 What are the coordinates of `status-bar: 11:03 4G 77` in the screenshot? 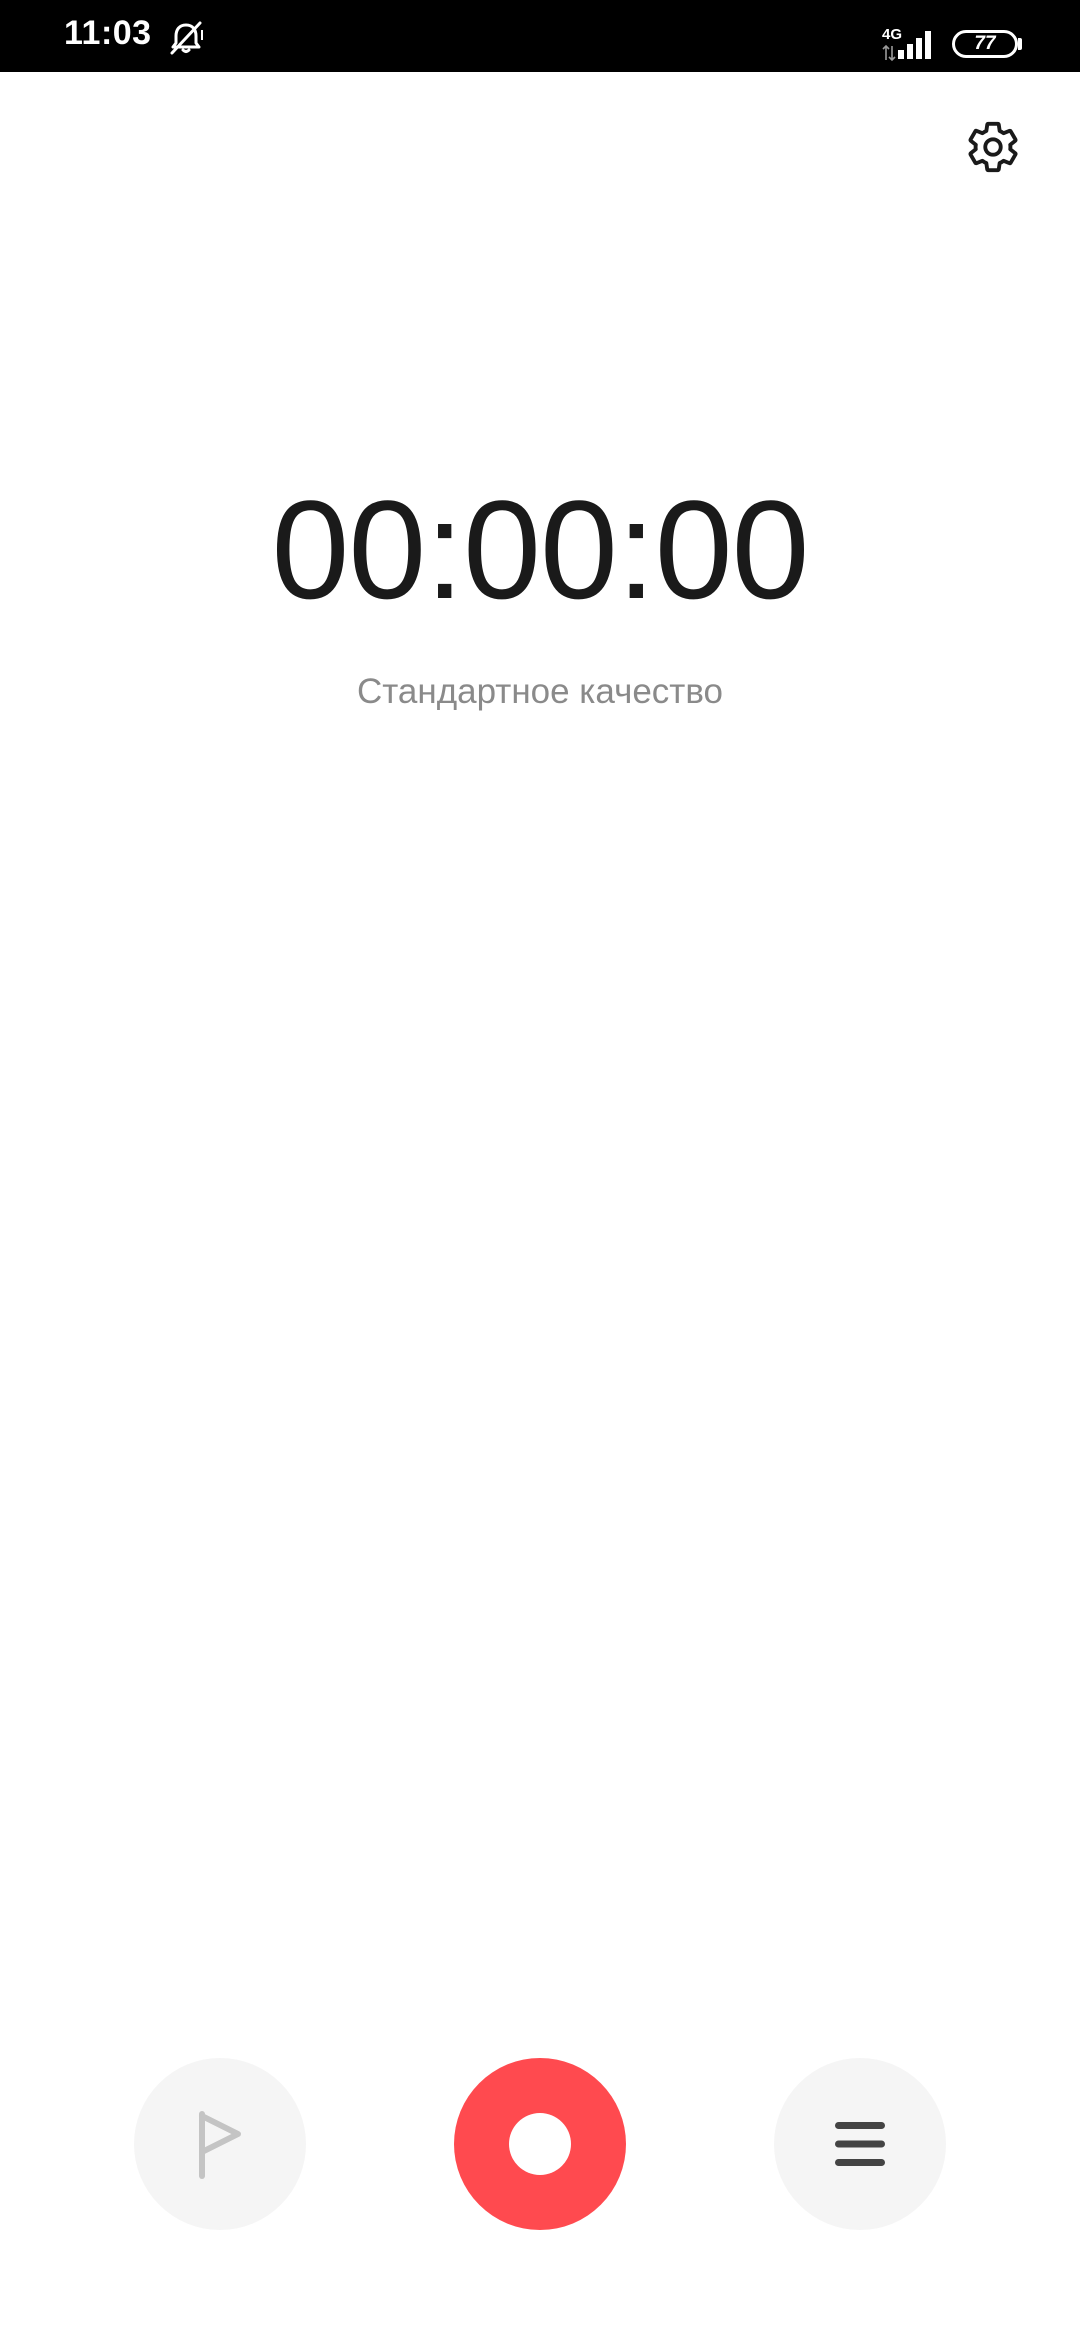 It's located at (540, 36).